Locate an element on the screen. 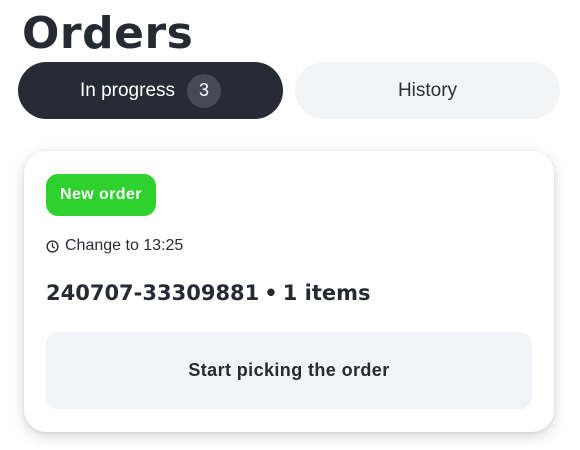  order-number: 240707-33309881 is located at coordinates (153, 293).